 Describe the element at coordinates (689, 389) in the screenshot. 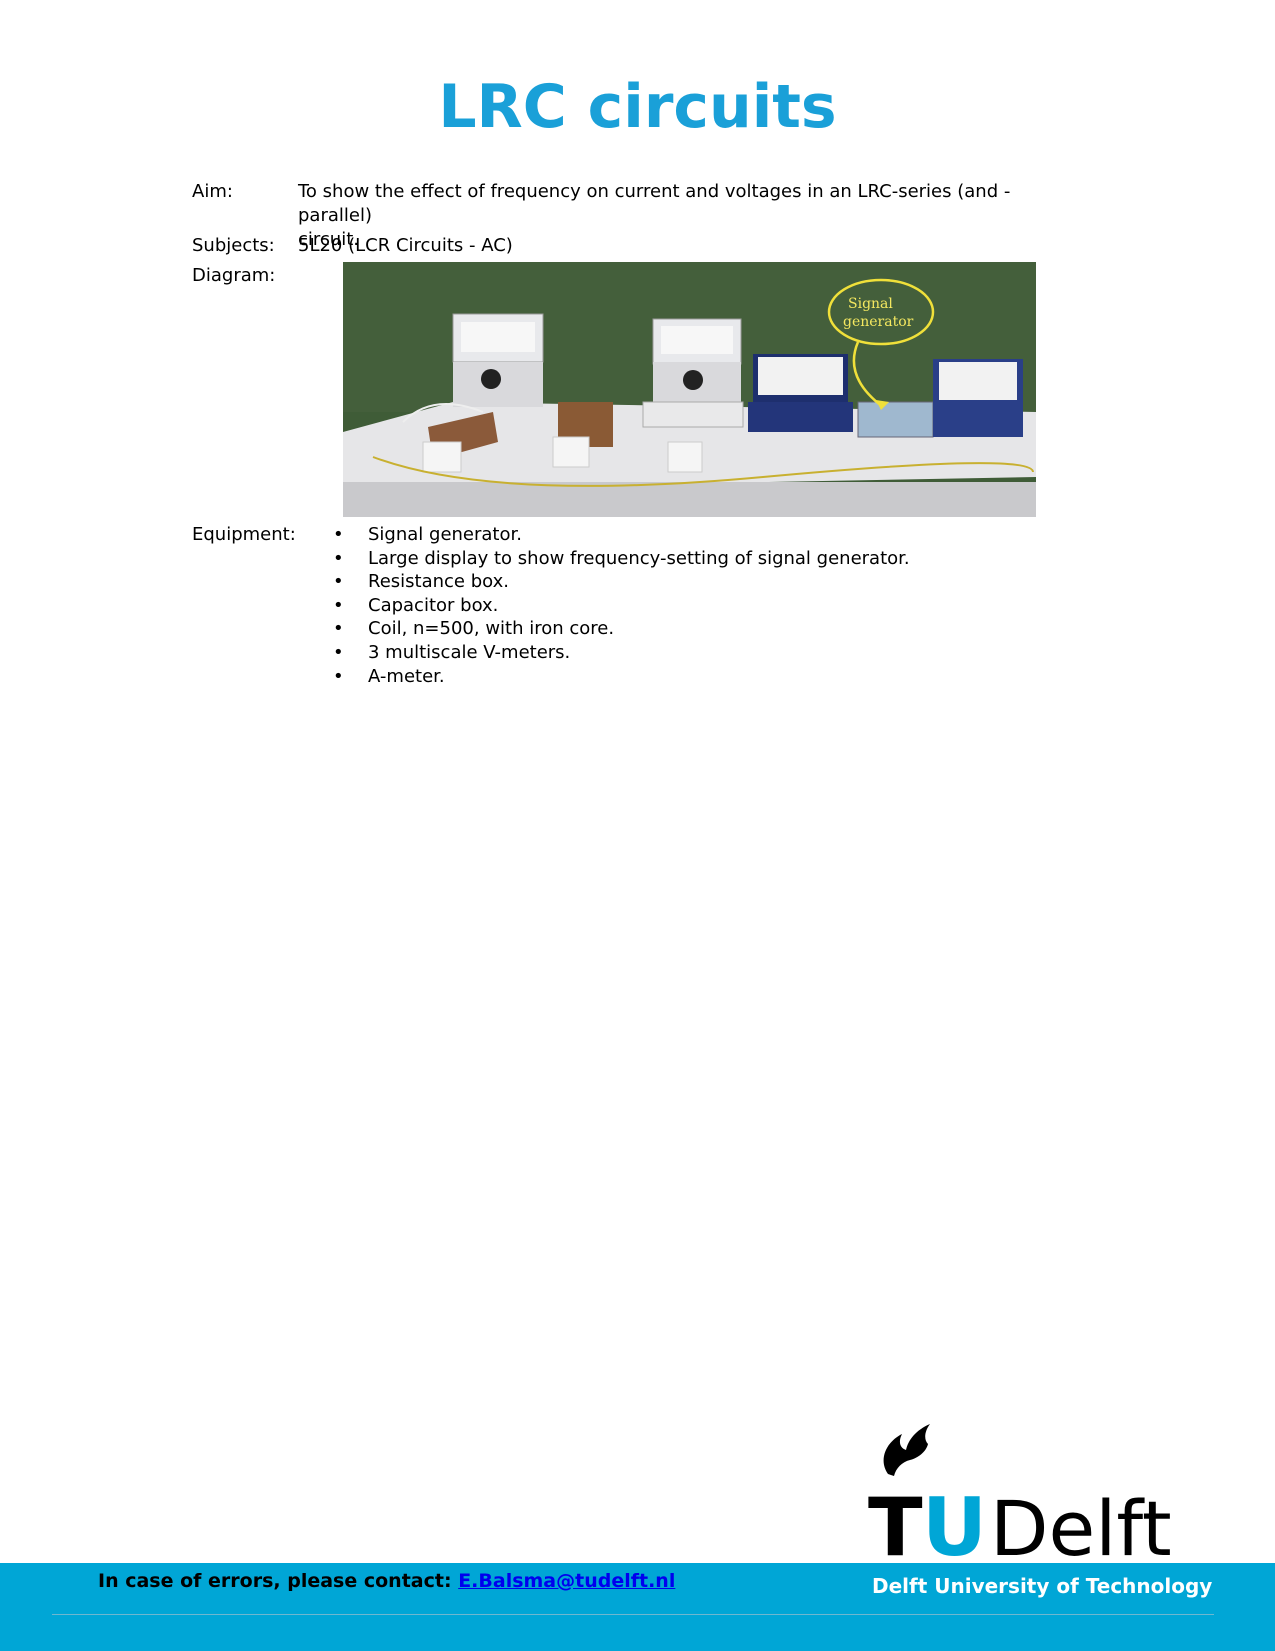

I see `diagram-photo: Signal generator` at that location.